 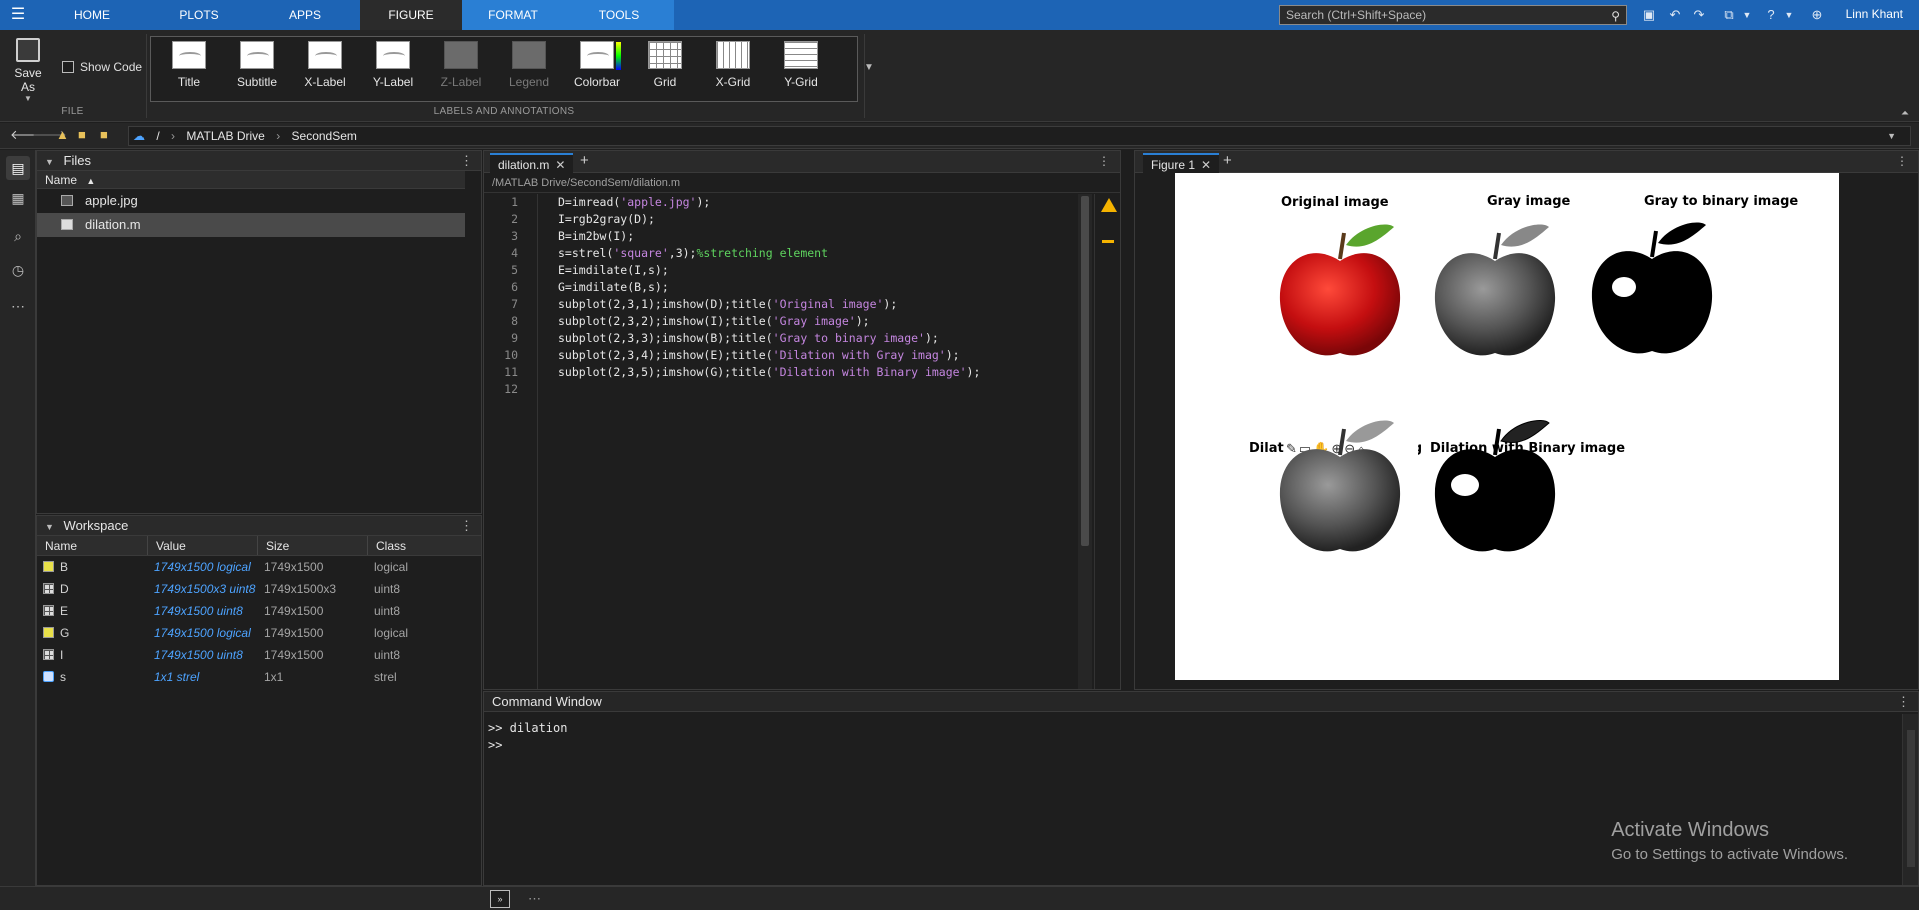 What do you see at coordinates (102, 67) in the screenshot?
I see `show-code-checkbox: Show Code` at bounding box center [102, 67].